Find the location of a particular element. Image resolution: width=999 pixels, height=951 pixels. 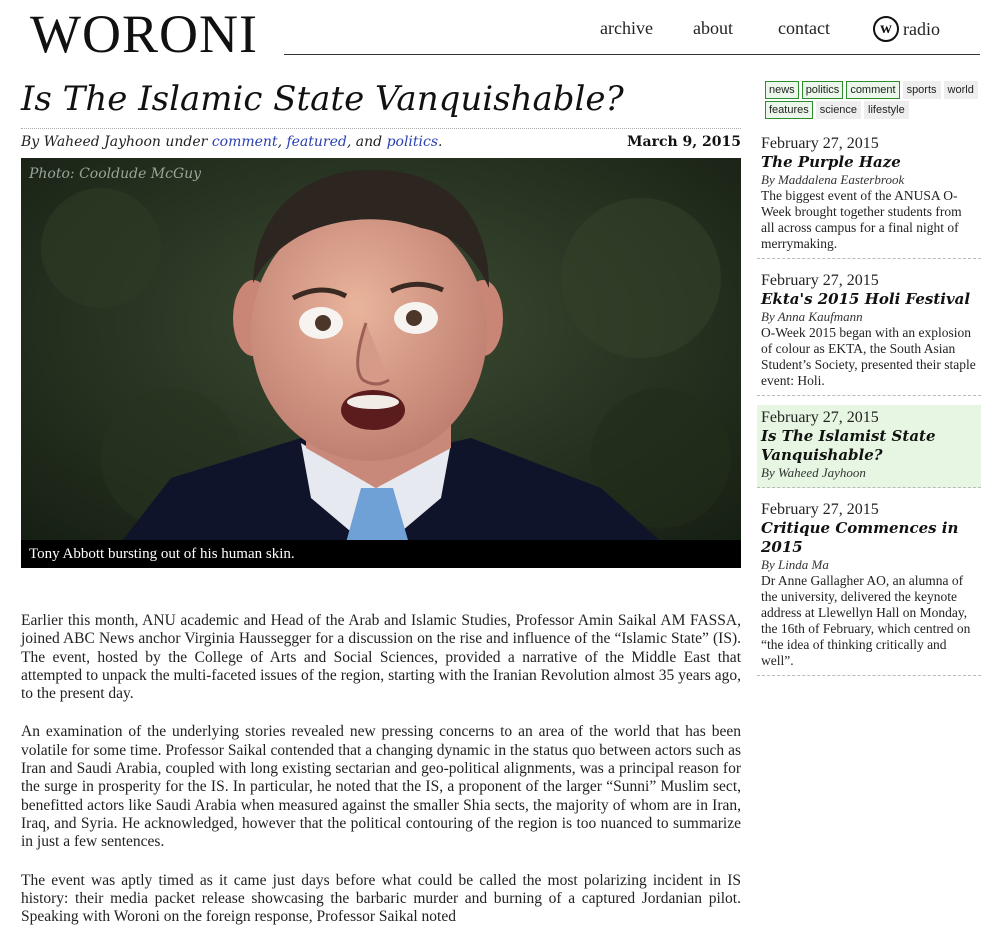

tag-sports: sports is located at coordinates (921, 90).